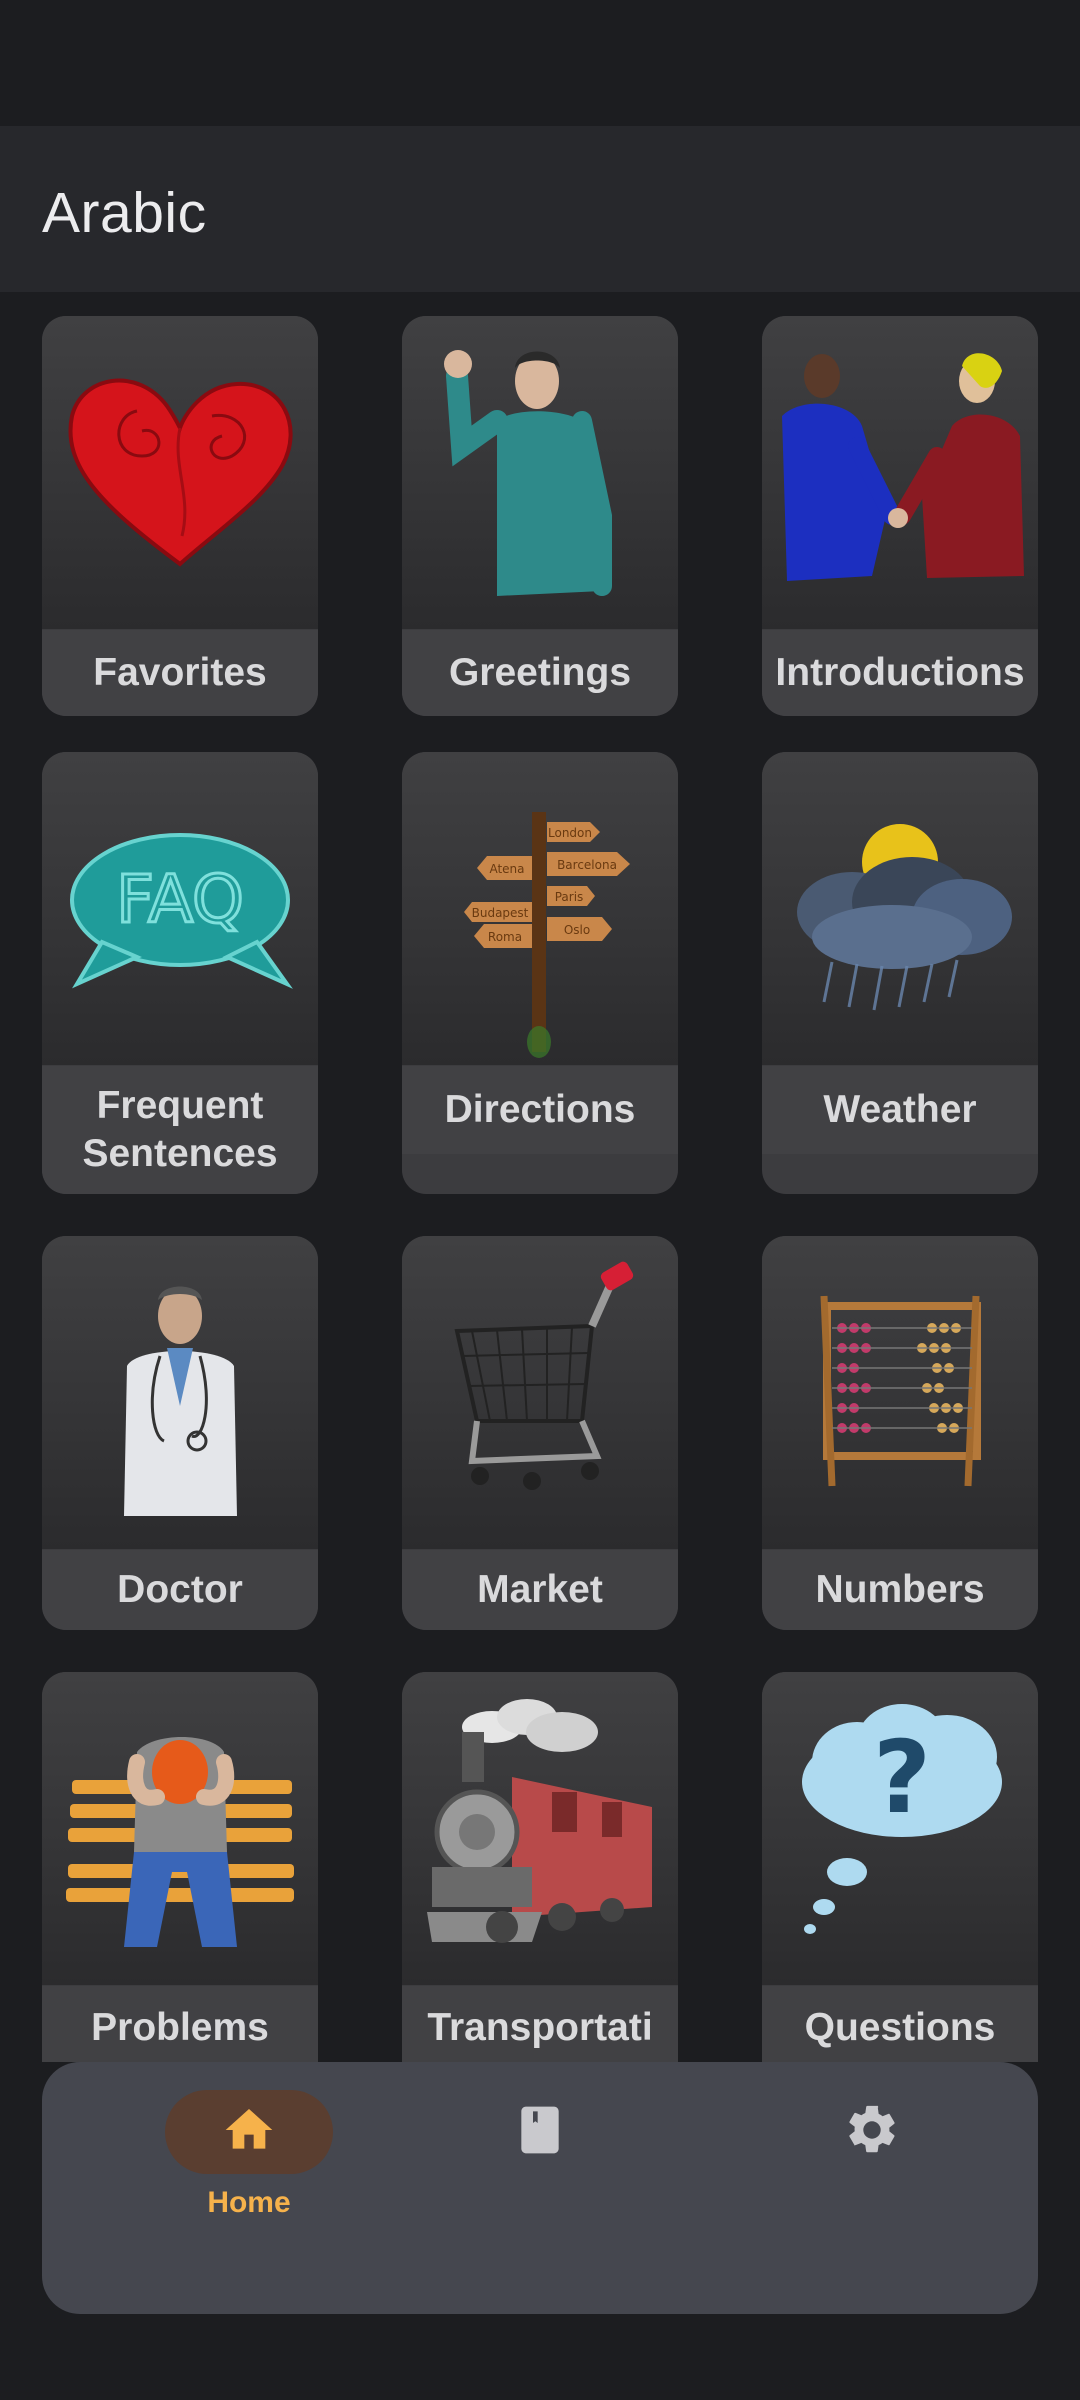 Image resolution: width=1080 pixels, height=2400 pixels. What do you see at coordinates (180, 673) in the screenshot?
I see `category-label: Favorites` at bounding box center [180, 673].